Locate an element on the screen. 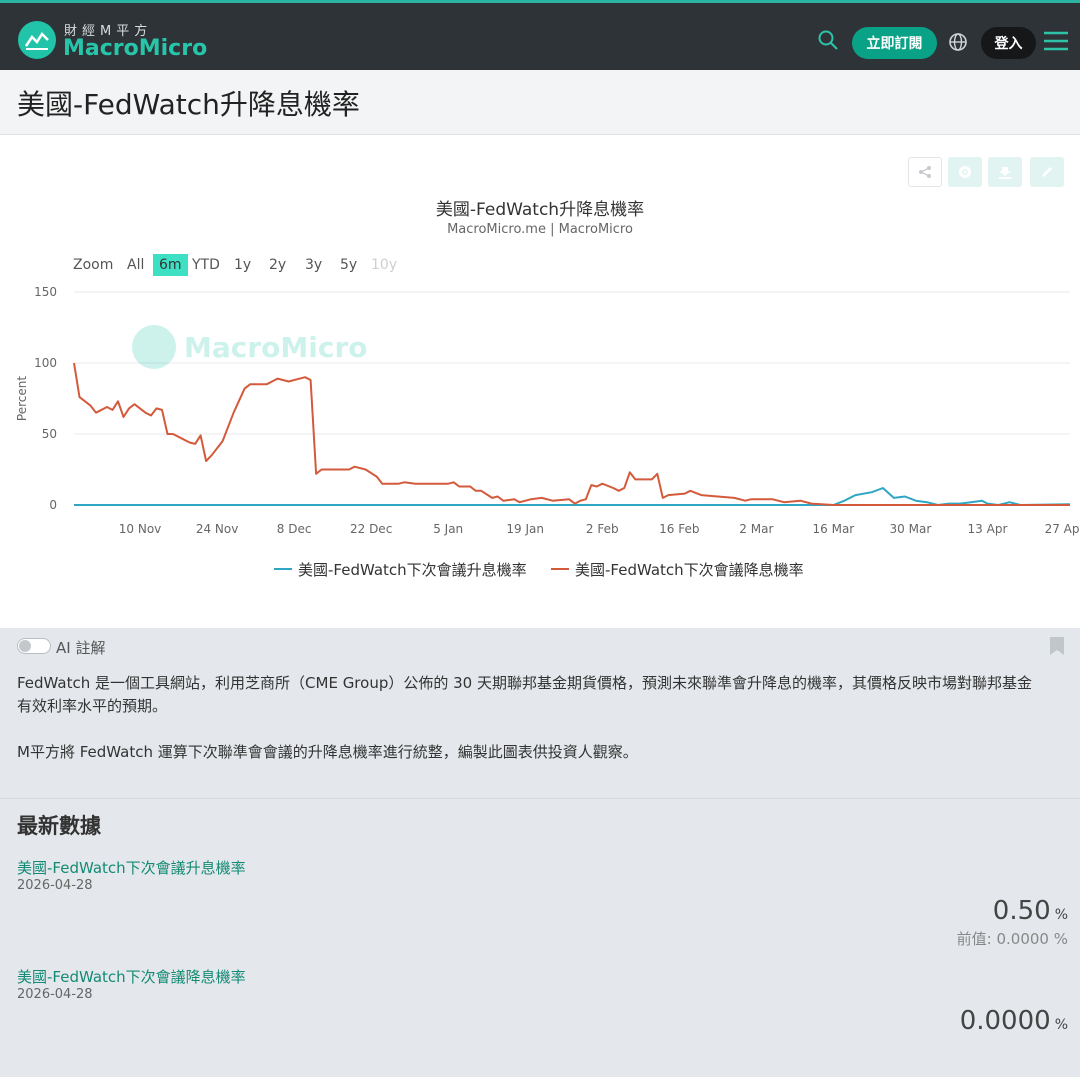  series-link-hike: 美國-FedWatch下次會議升息機率 is located at coordinates (131, 867).